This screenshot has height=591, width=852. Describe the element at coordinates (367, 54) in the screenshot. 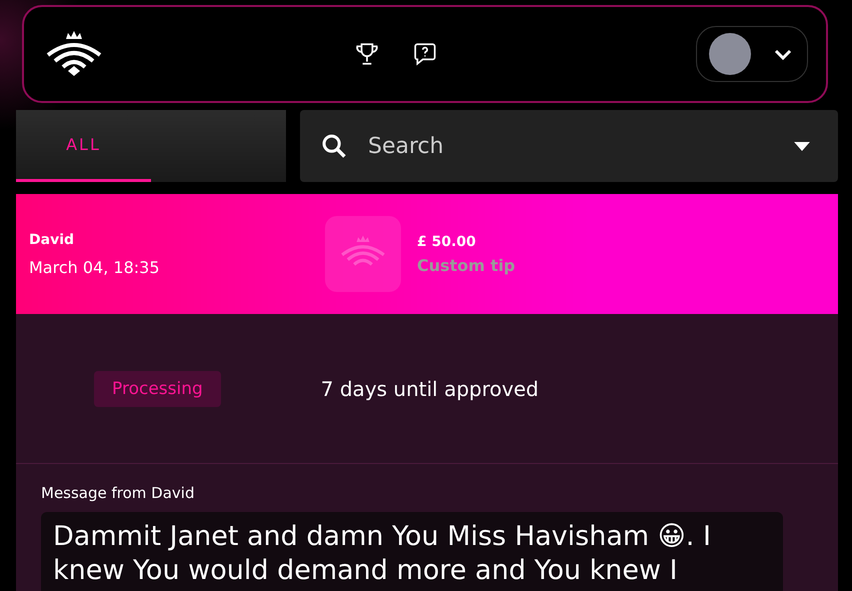

I see `trophy-icon` at that location.